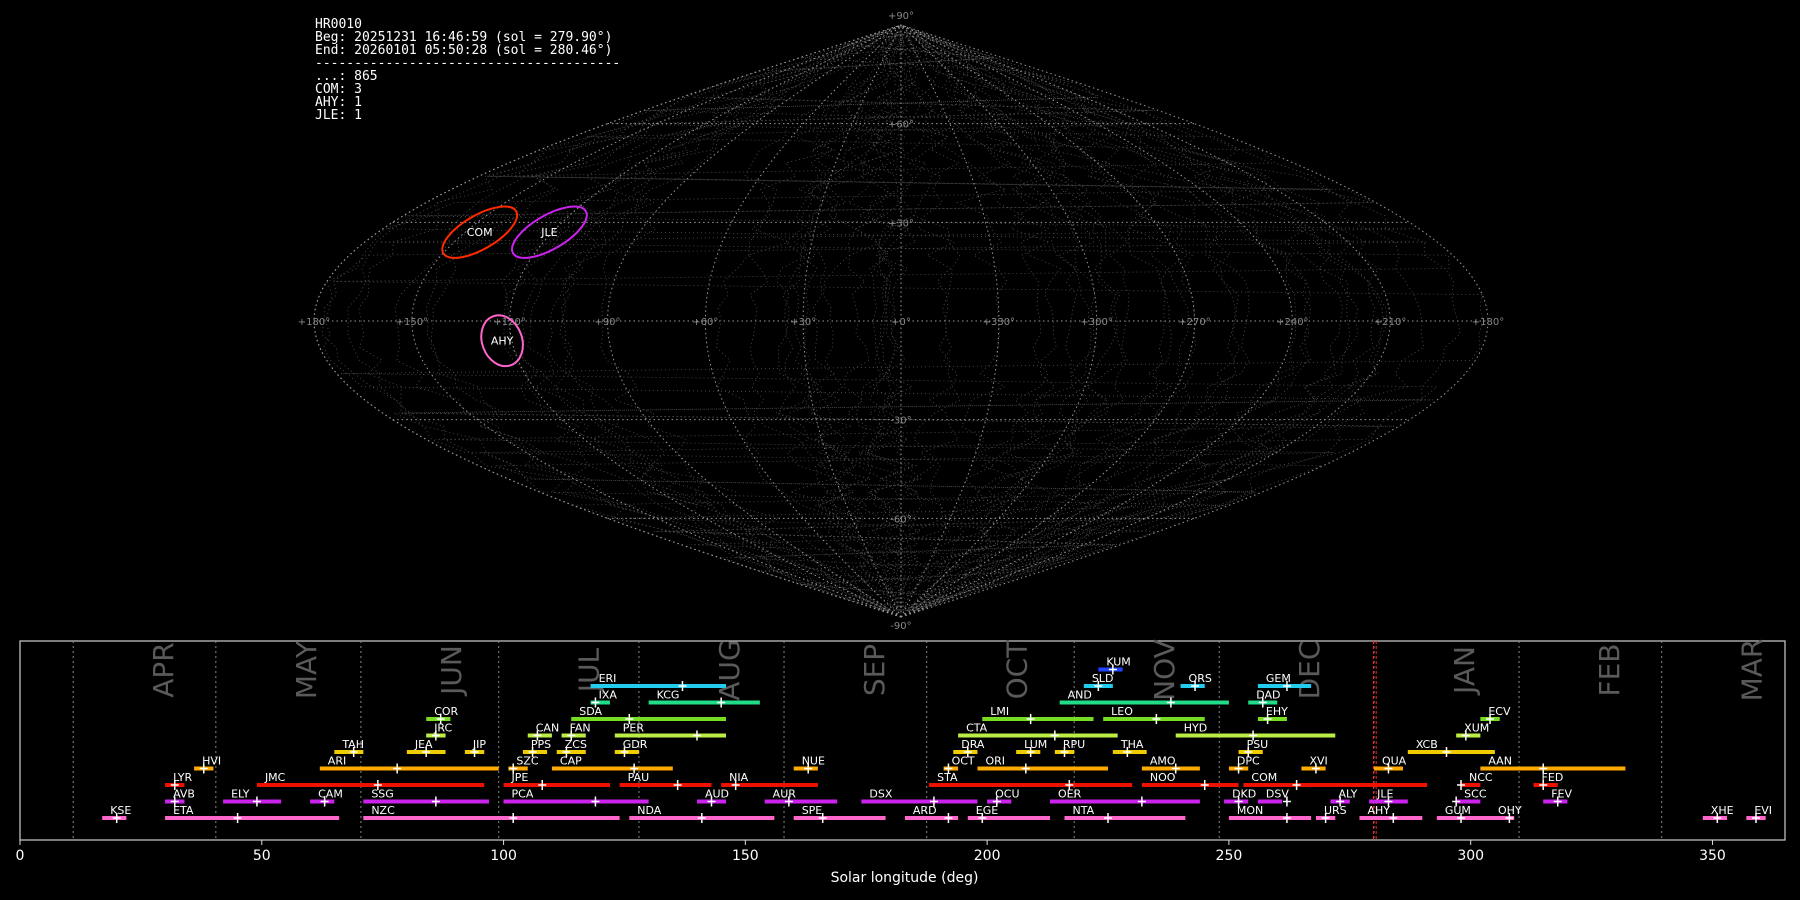 Image resolution: width=1800 pixels, height=900 pixels. Describe the element at coordinates (423, 744) in the screenshot. I see `shower-label: JEA` at that location.